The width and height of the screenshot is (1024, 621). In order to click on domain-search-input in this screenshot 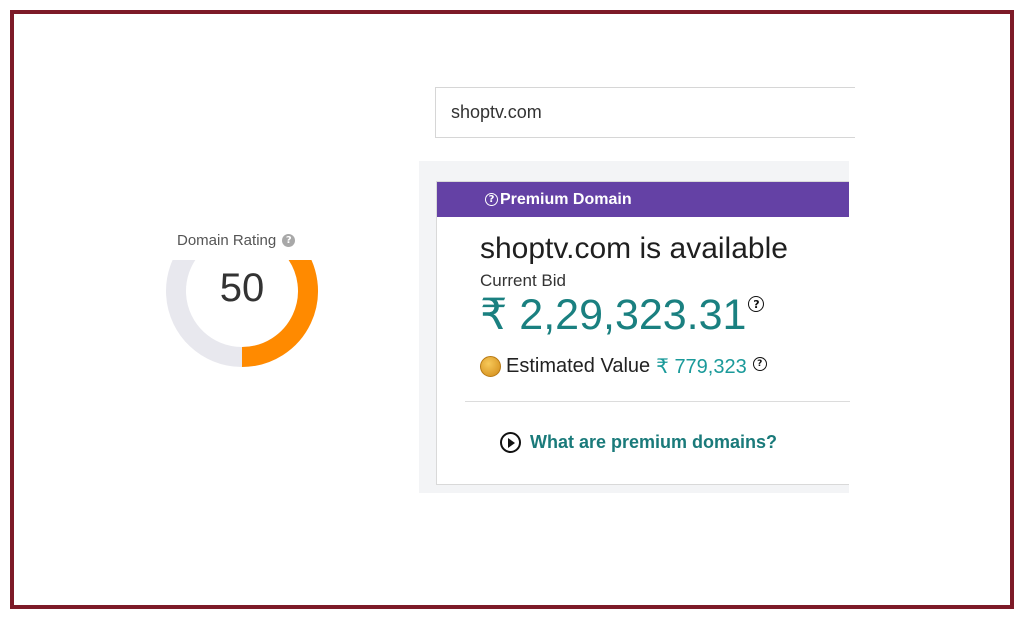, I will do `click(645, 112)`.